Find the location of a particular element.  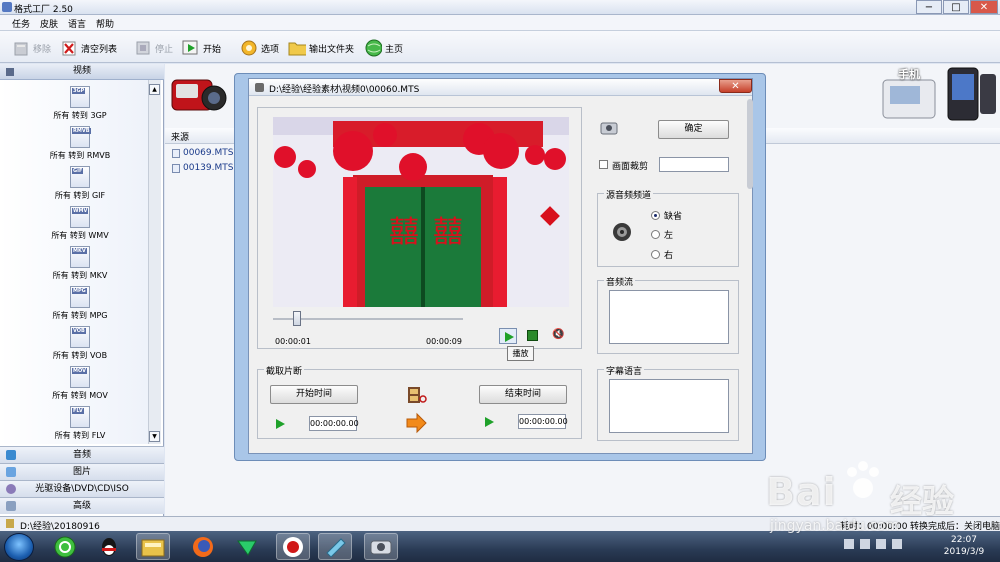

format-mpg: MPG 所有 转到 MPG is located at coordinates (80, 303).